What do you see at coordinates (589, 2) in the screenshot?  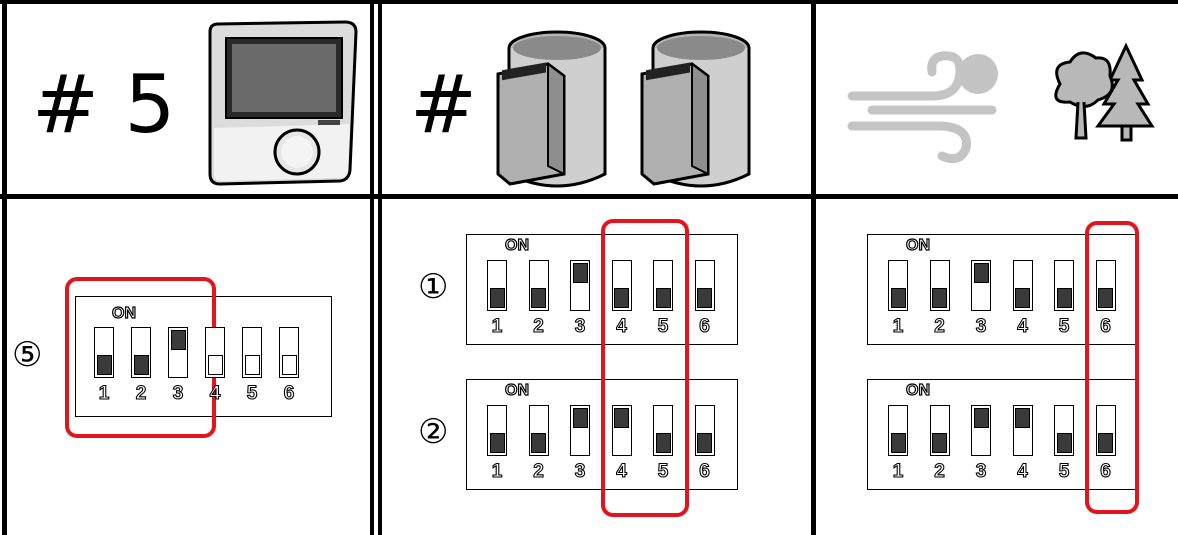 I see `top-border` at bounding box center [589, 2].